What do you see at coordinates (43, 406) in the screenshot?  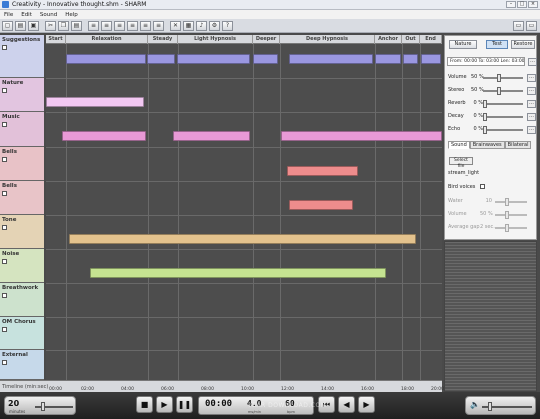 I see `duration-slider-knob` at bounding box center [43, 406].